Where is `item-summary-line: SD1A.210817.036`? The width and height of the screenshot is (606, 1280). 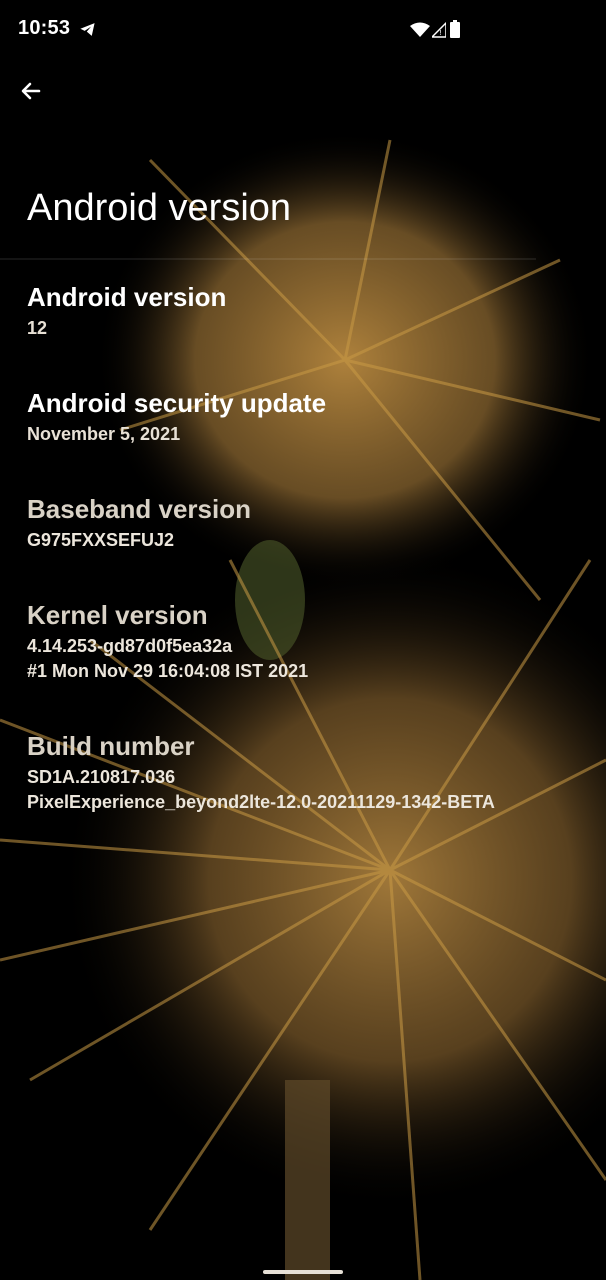
item-summary-line: SD1A.210817.036 is located at coordinates (101, 777).